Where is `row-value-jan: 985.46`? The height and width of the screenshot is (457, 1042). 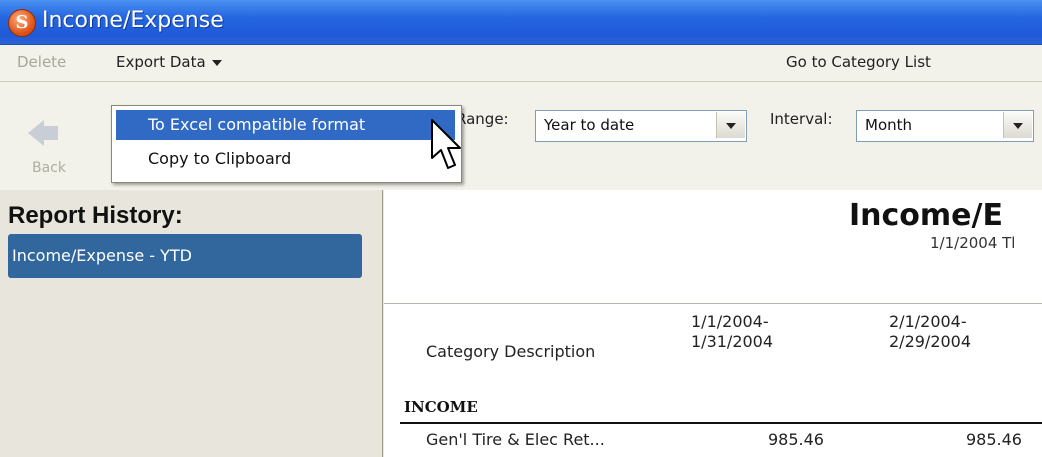
row-value-jan: 985.46 is located at coordinates (796, 439).